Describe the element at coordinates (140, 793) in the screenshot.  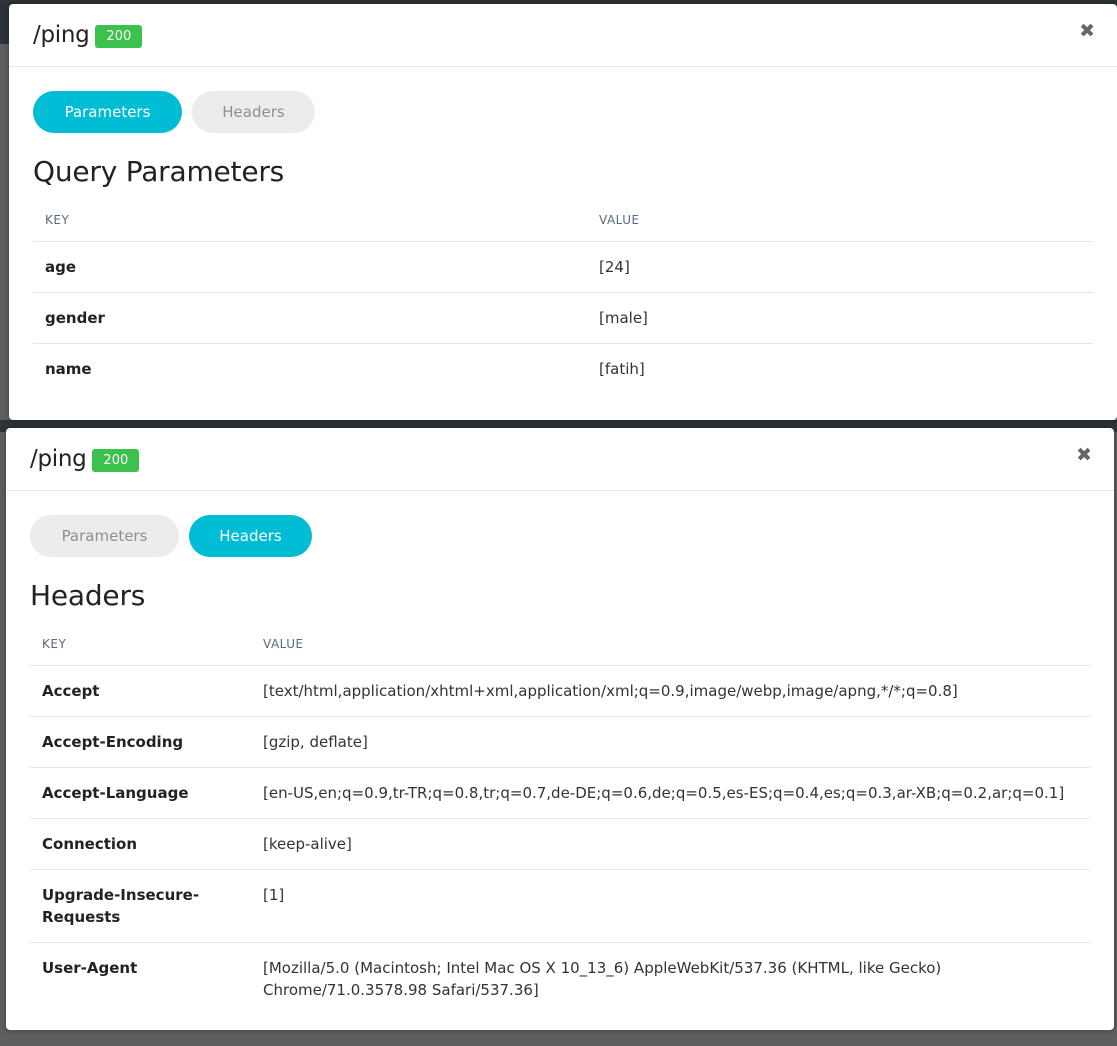
I see `row-key: Accept-Language` at that location.